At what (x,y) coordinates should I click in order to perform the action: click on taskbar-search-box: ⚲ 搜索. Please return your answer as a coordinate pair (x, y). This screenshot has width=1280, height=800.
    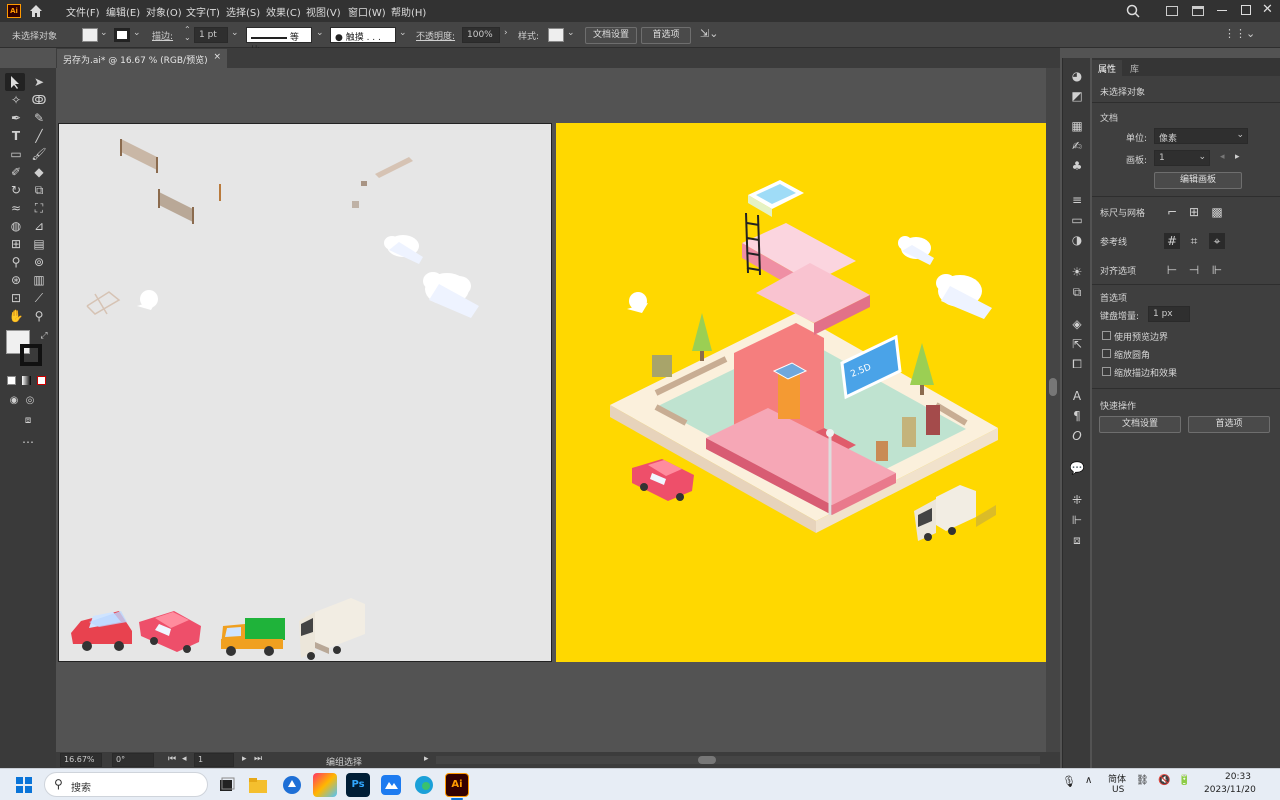
    Looking at the image, I should click on (126, 784).